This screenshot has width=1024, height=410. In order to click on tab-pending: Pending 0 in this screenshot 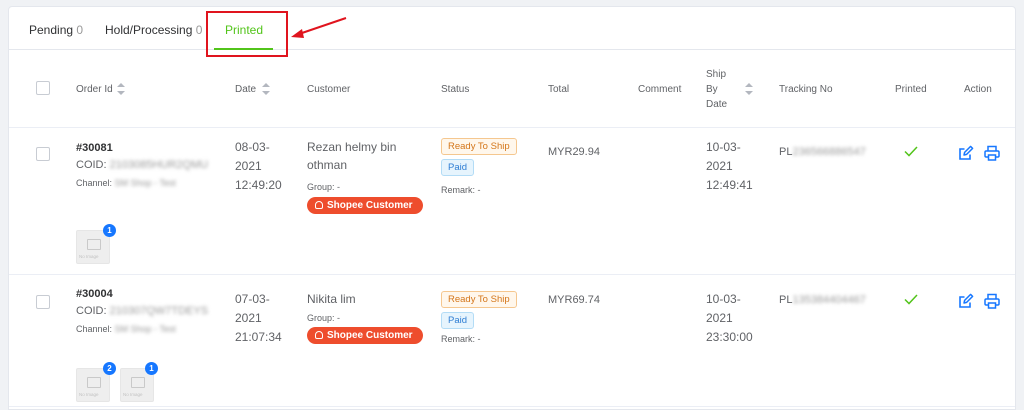, I will do `click(56, 30)`.